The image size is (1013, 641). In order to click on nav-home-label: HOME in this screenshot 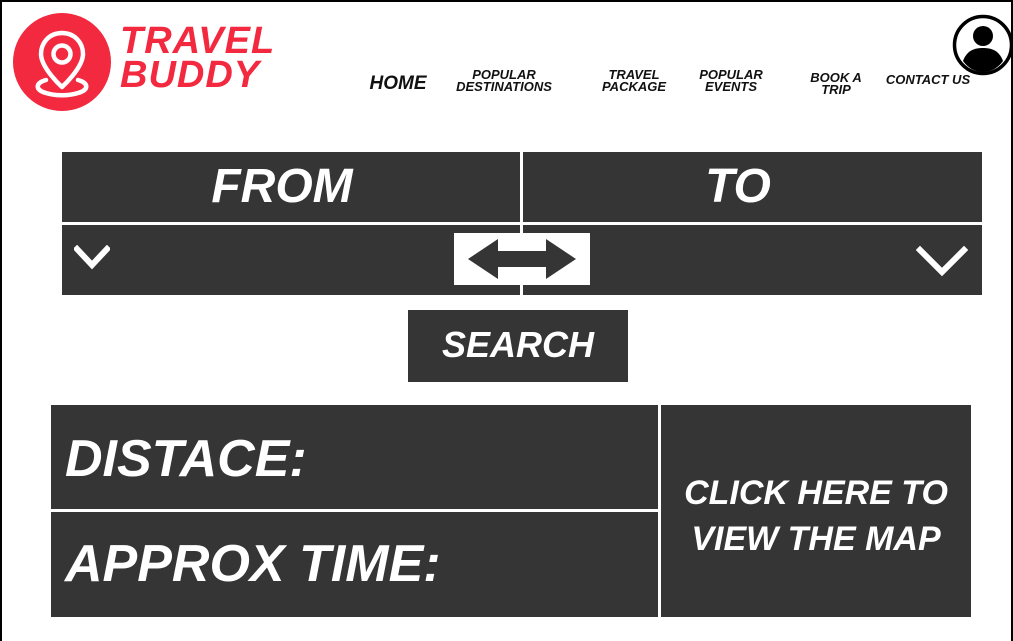, I will do `click(398, 83)`.